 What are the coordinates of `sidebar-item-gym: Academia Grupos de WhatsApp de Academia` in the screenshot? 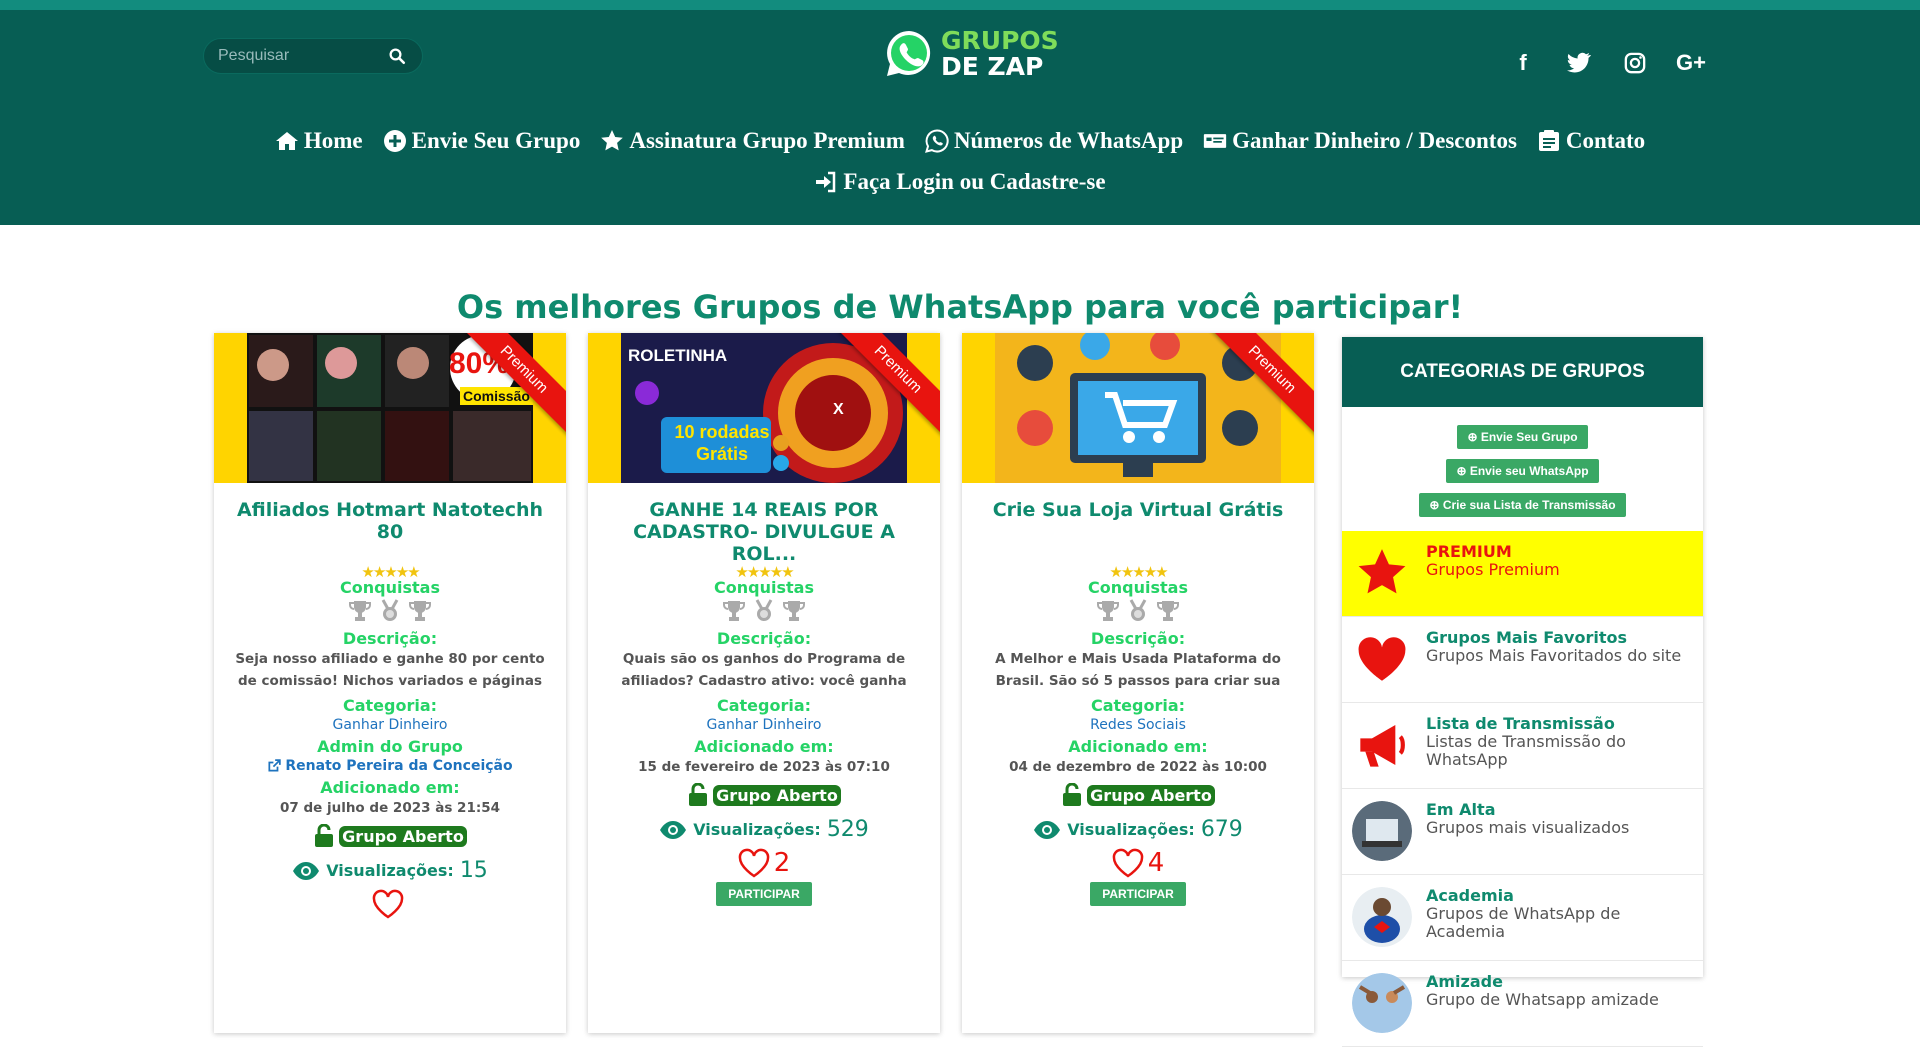 It's located at (1522, 918).